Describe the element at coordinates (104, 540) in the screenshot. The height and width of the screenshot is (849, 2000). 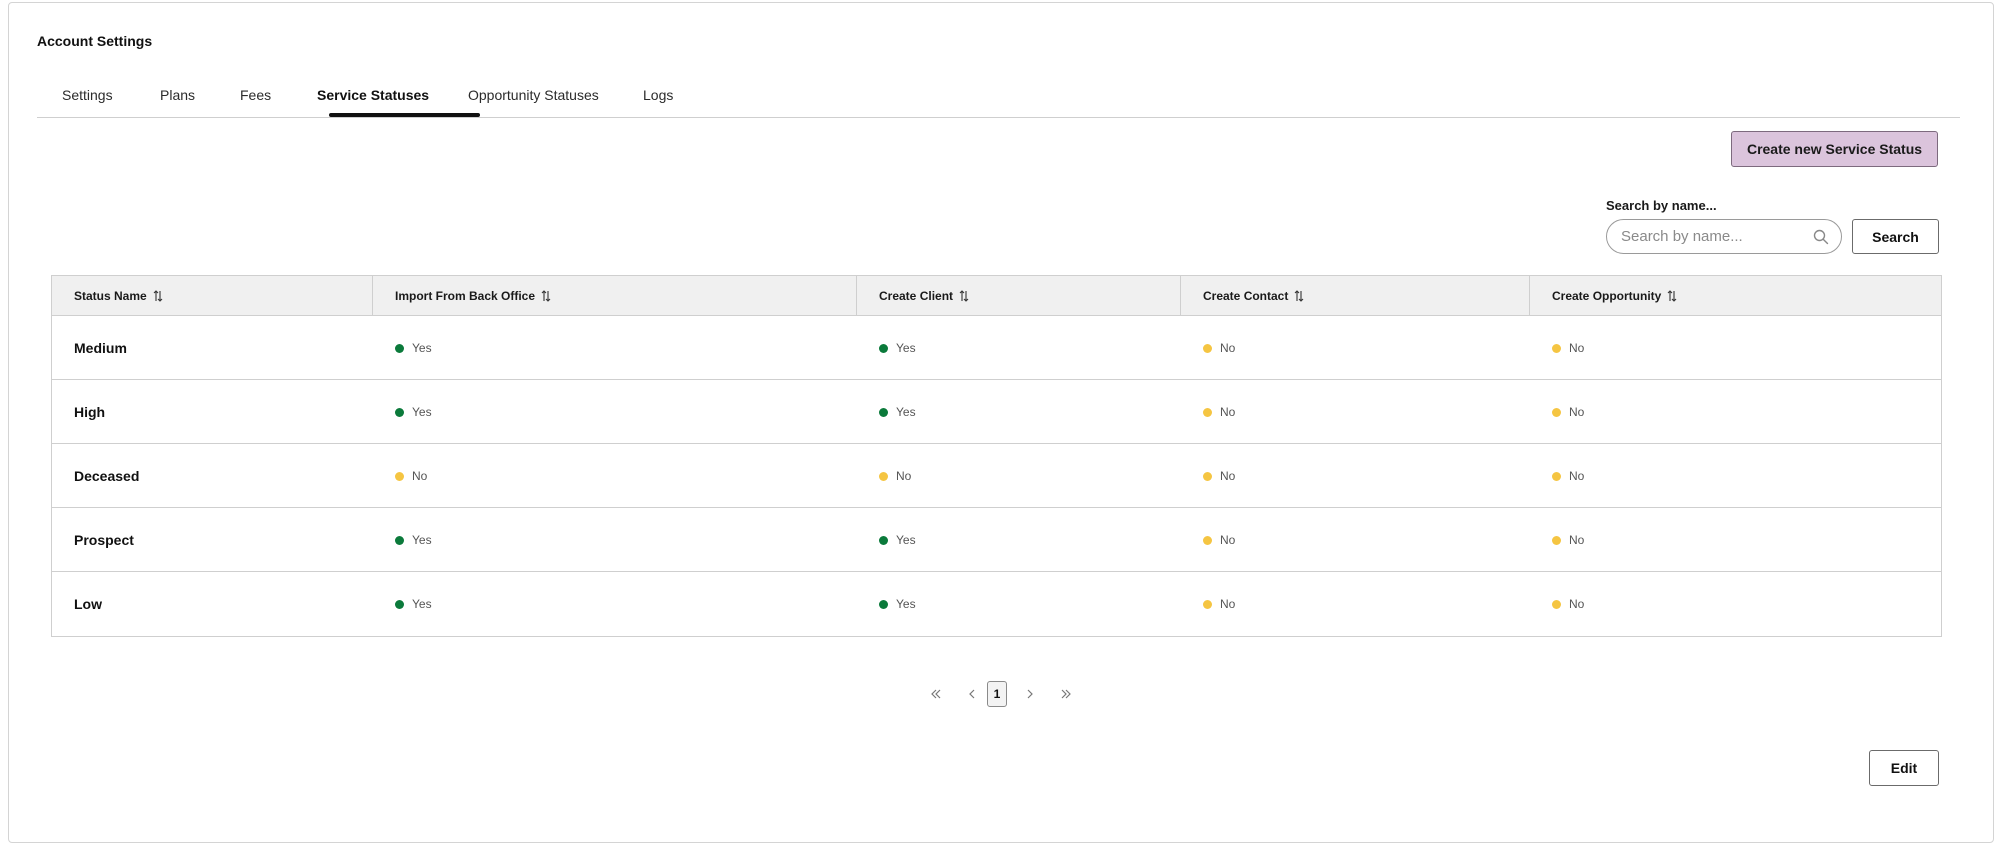
I see `status-name-cell: Prospect` at that location.